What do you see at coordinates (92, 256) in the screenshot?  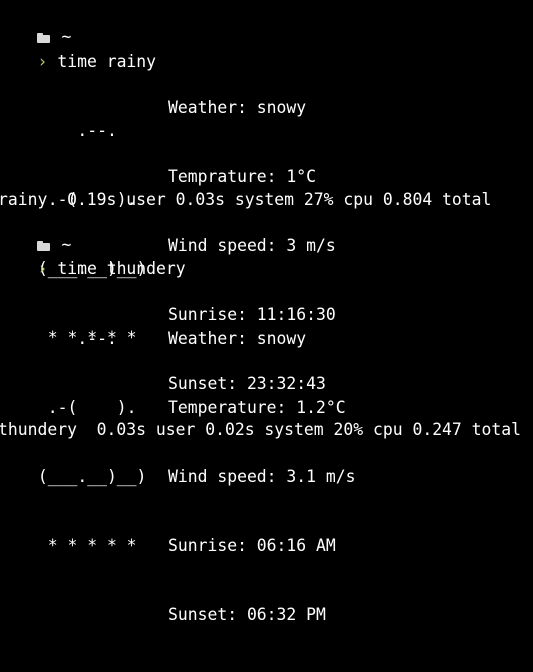 I see `command-line: › time thundery` at bounding box center [92, 256].